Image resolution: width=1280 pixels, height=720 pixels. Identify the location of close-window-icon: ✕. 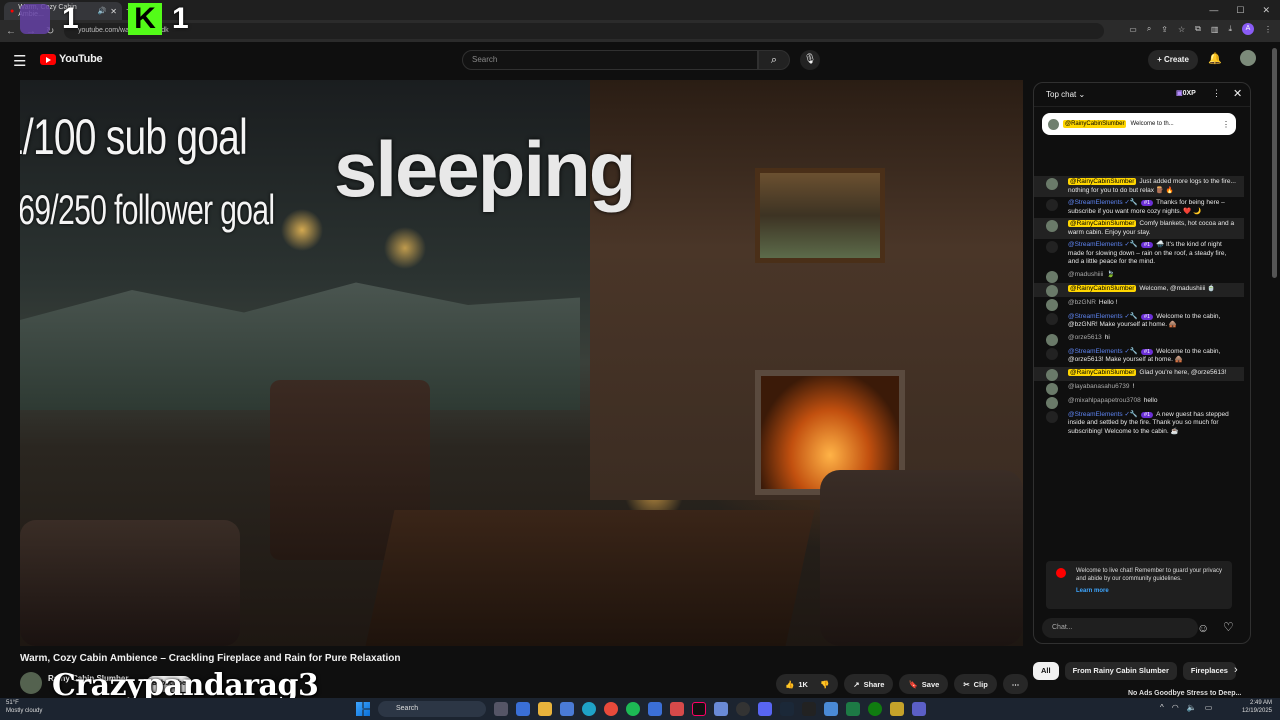
(1266, 10).